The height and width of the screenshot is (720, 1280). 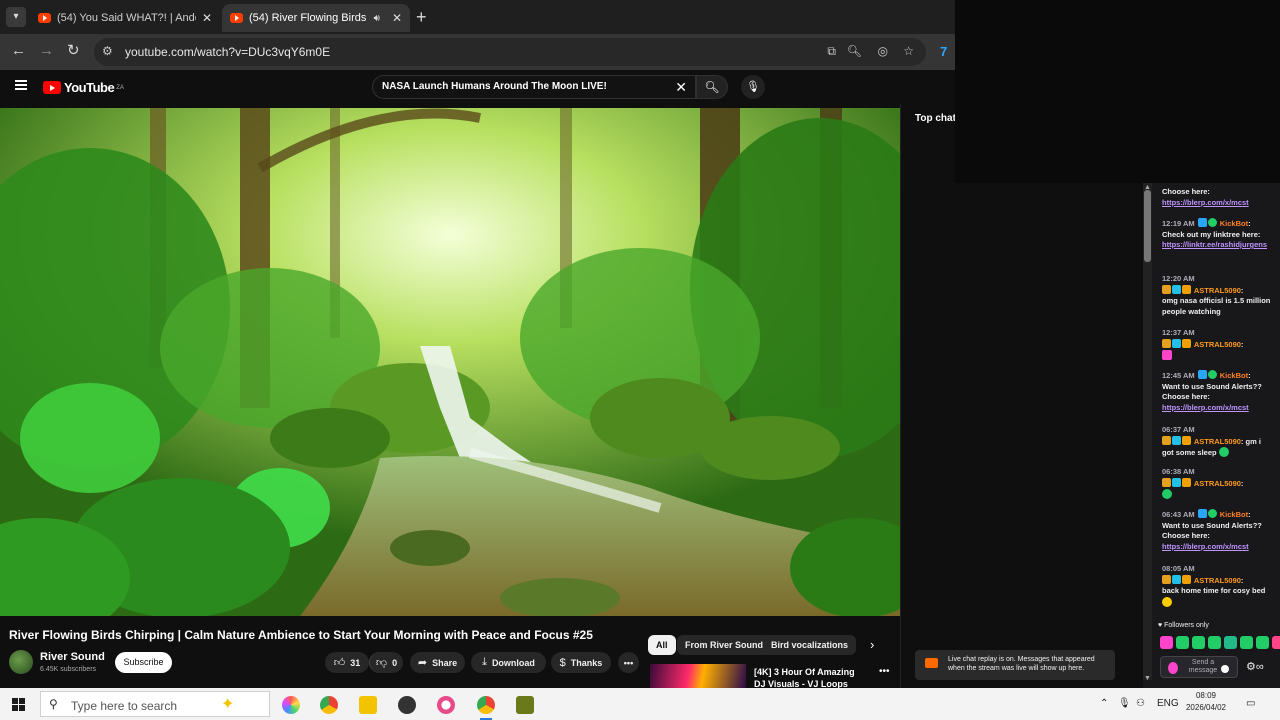 I want to click on channel-subscriber-count: 6.45K subscribers, so click(x=68, y=669).